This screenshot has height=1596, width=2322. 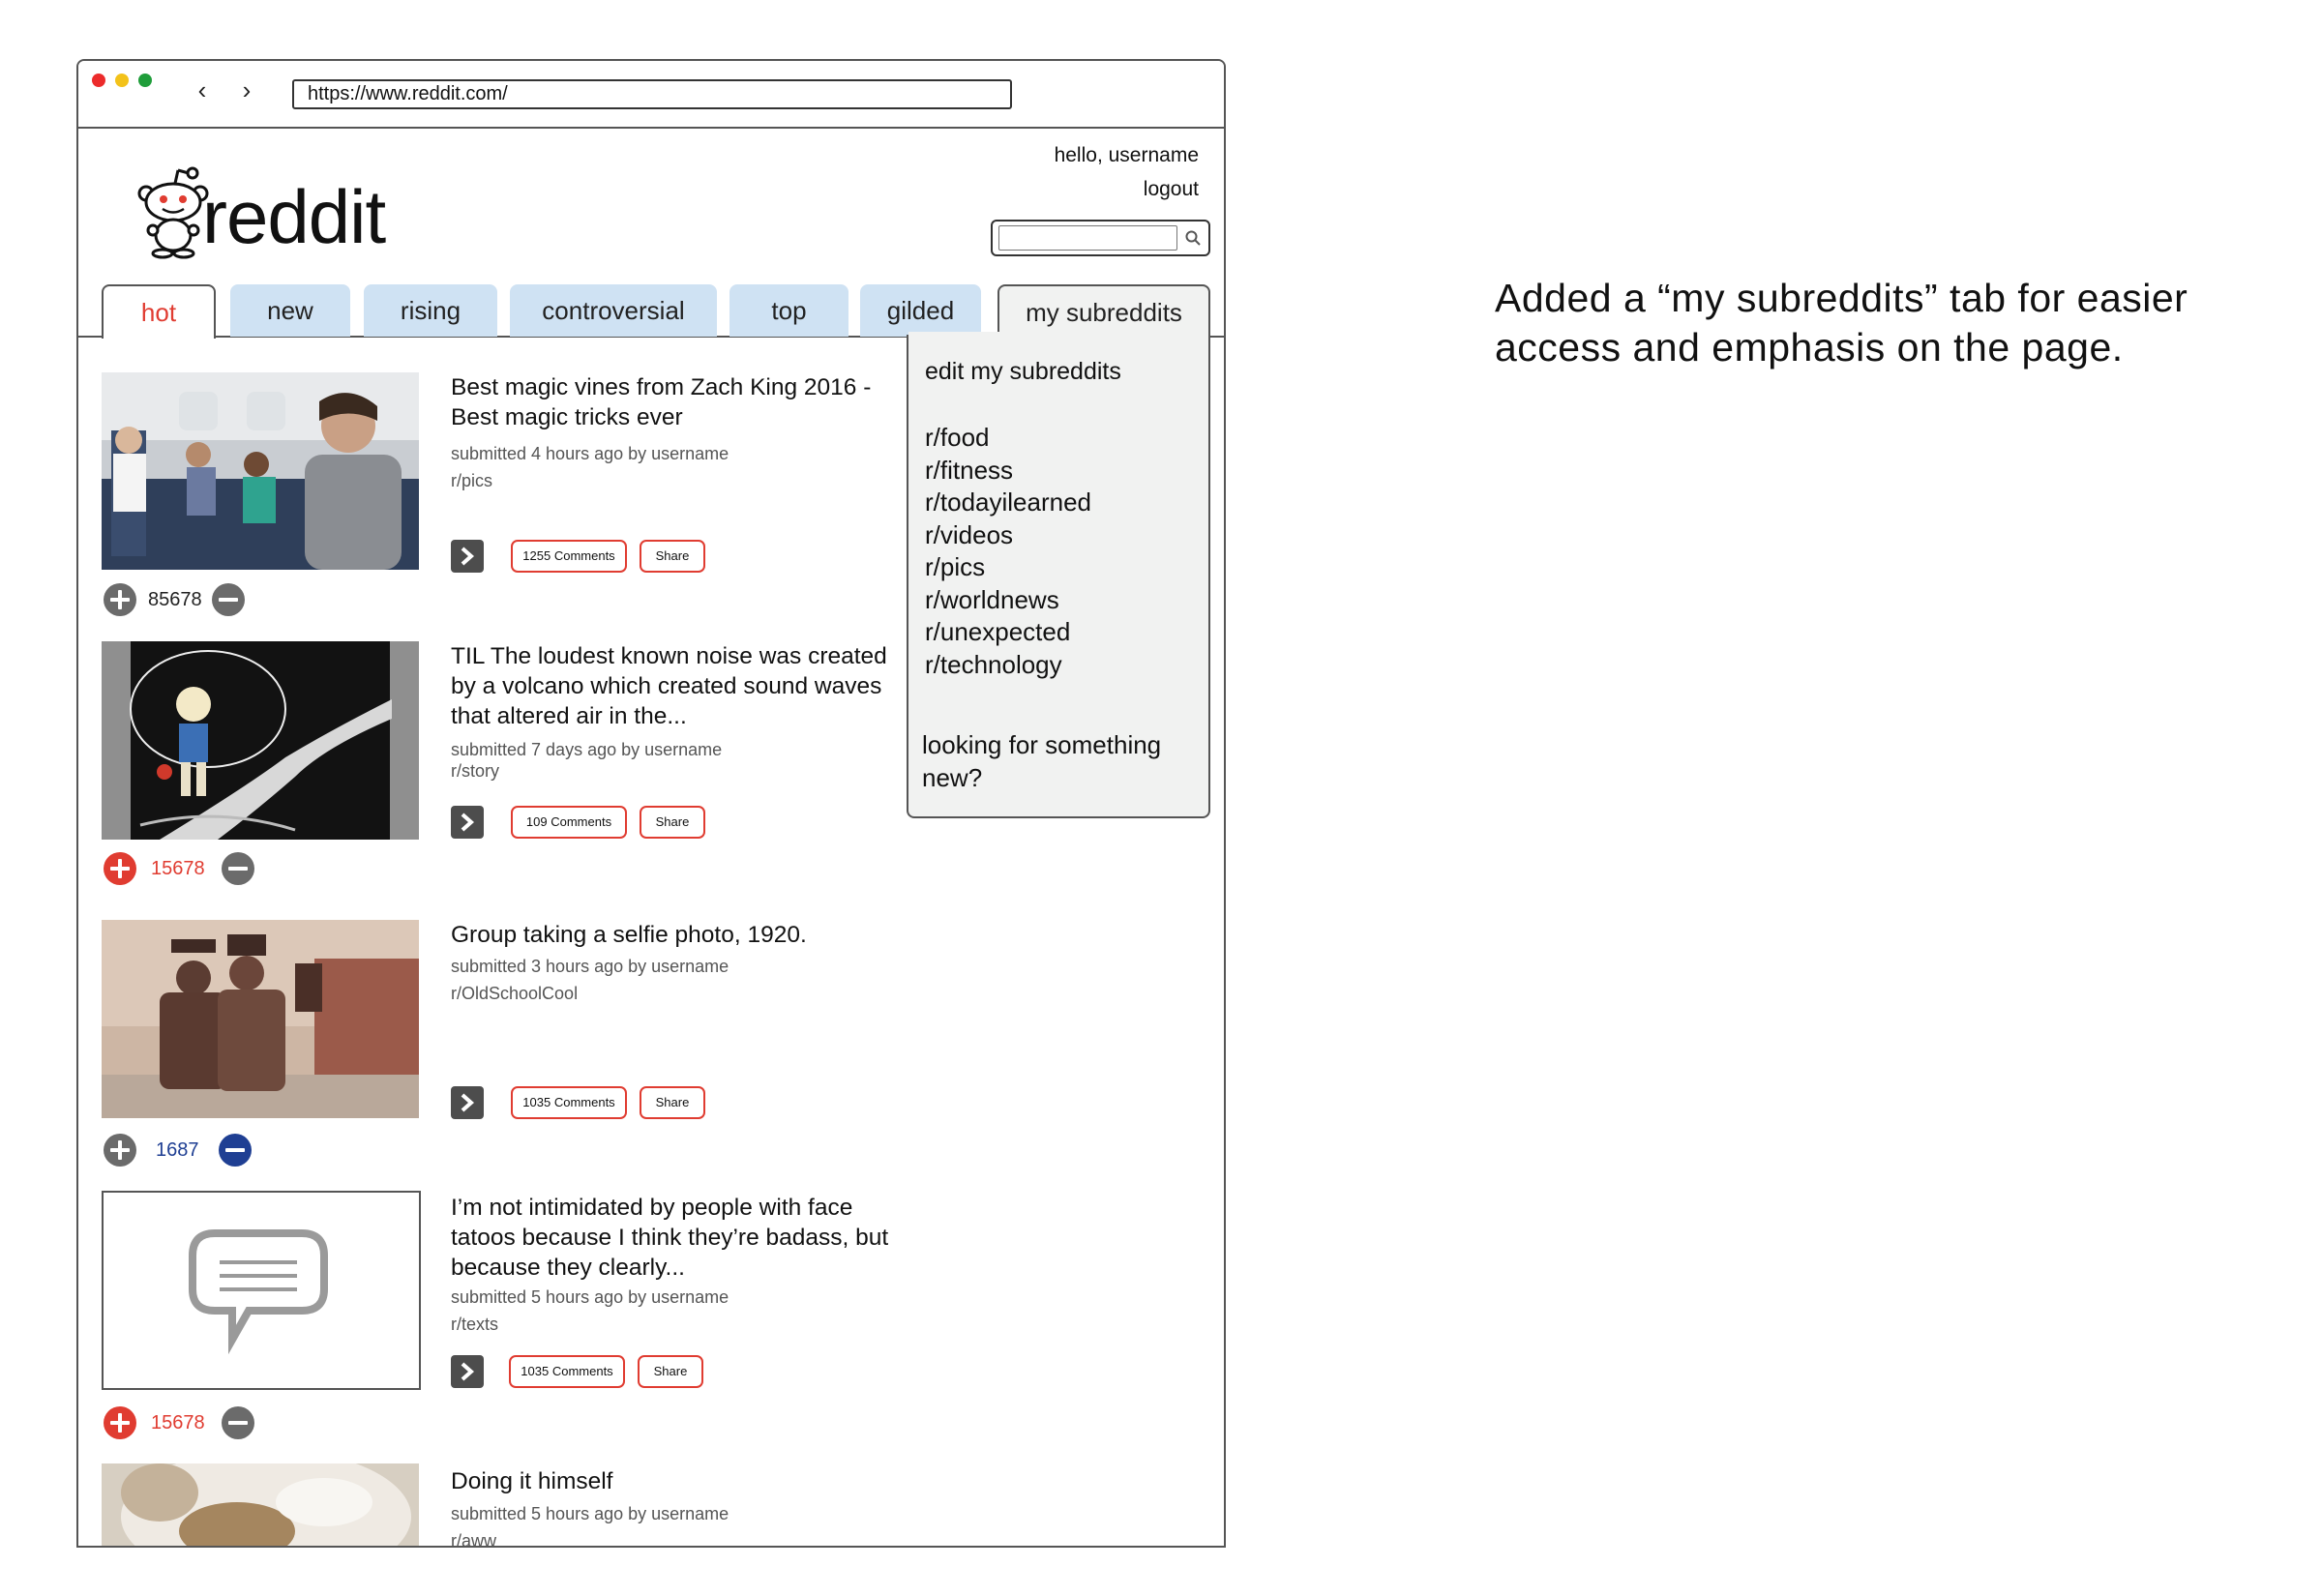 What do you see at coordinates (290, 310) in the screenshot?
I see `tab-new: new` at bounding box center [290, 310].